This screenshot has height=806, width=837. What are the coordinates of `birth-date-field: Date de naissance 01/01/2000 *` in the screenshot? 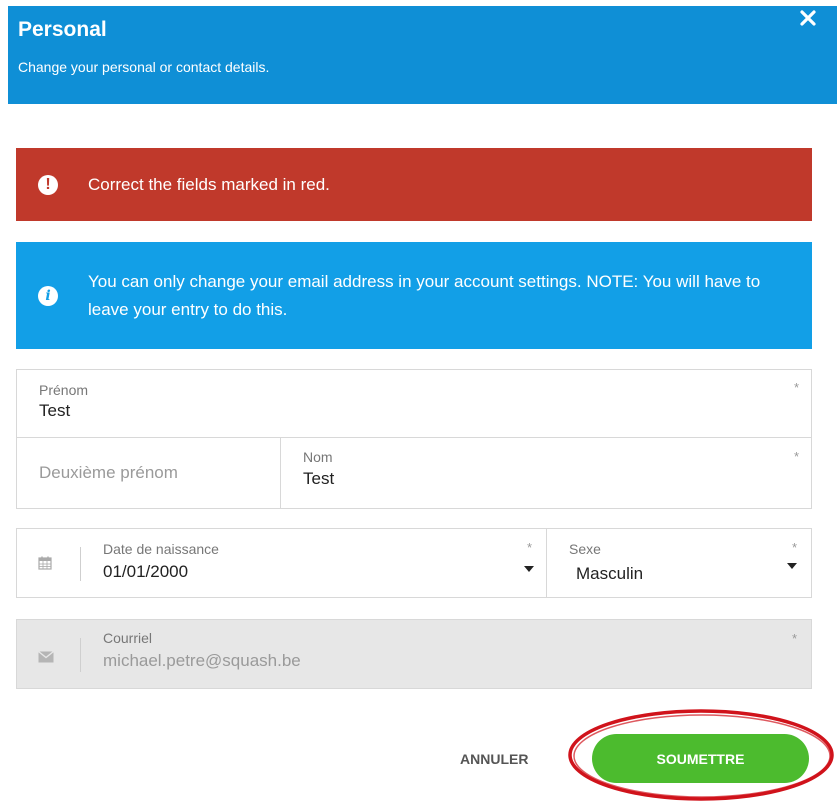 It's located at (314, 563).